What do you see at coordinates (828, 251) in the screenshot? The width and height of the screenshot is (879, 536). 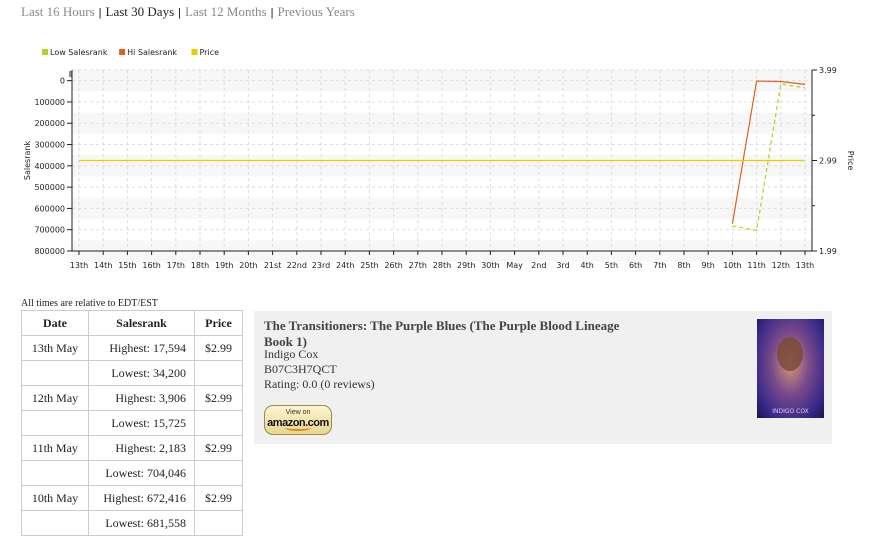 I see `y-right-tick-label: 1.99` at bounding box center [828, 251].